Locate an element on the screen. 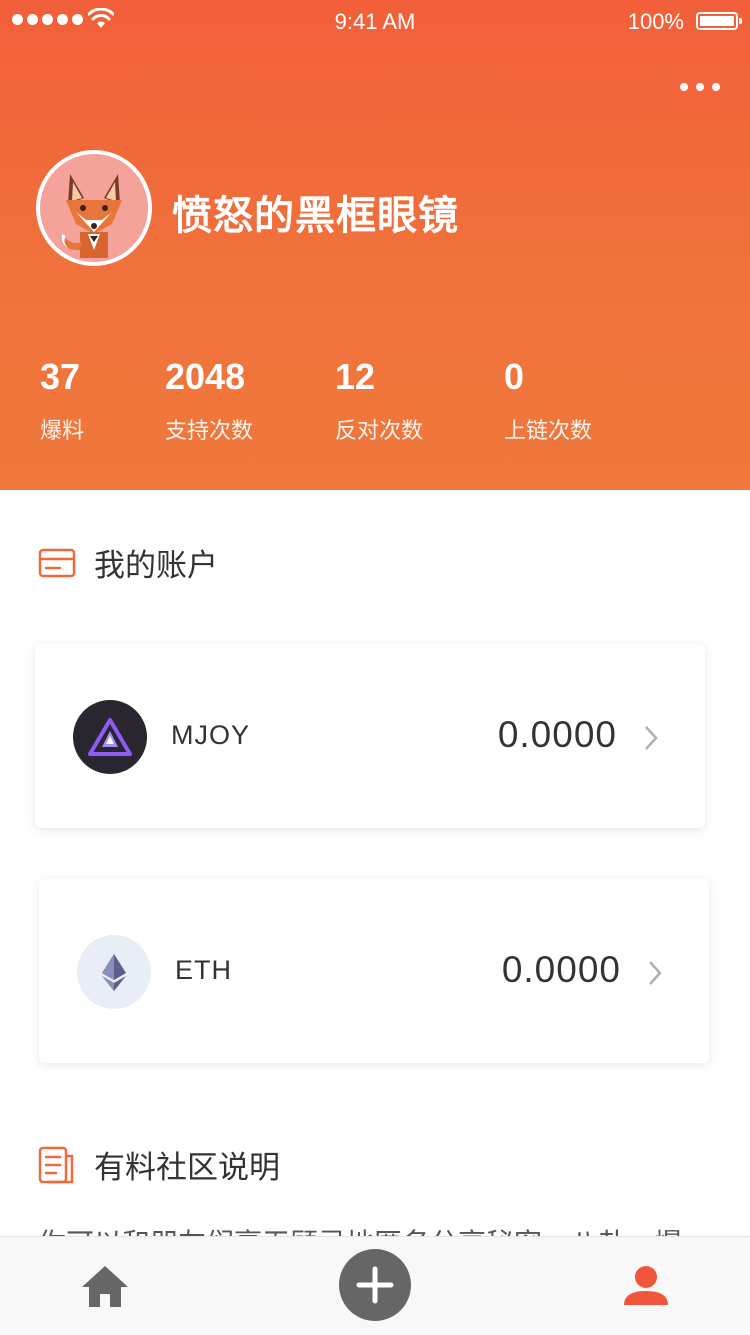 This screenshot has height=1335, width=750. stat-label: 支持次数 is located at coordinates (209, 430).